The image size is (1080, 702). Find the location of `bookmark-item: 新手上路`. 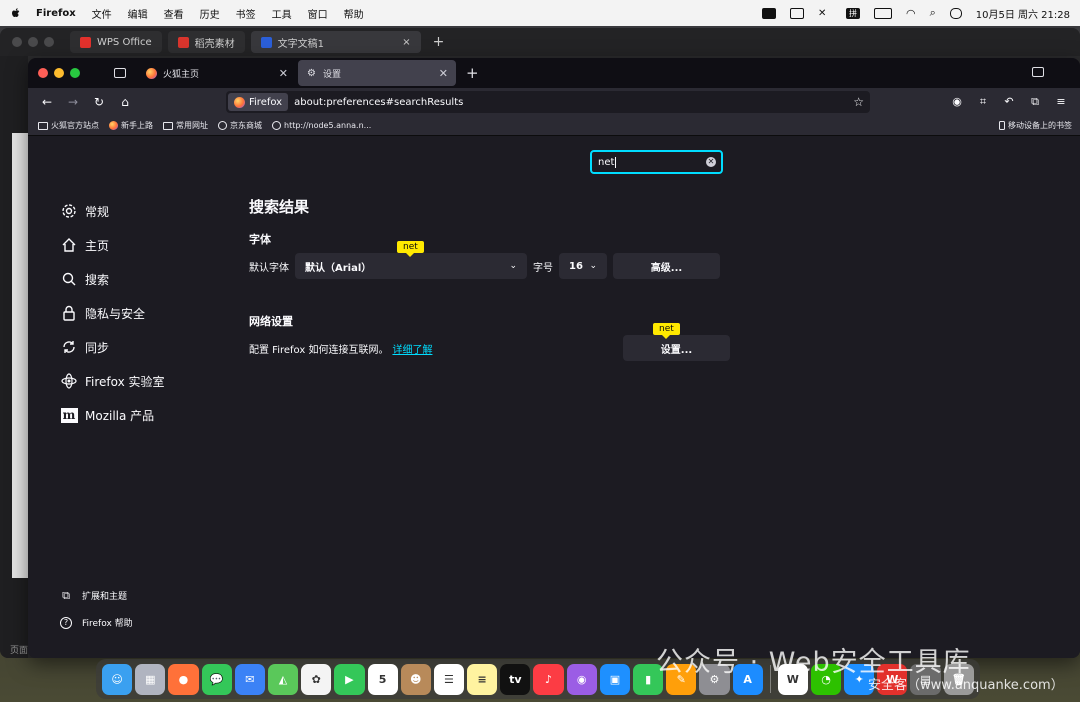

bookmark-item: 新手上路 is located at coordinates (131, 125).